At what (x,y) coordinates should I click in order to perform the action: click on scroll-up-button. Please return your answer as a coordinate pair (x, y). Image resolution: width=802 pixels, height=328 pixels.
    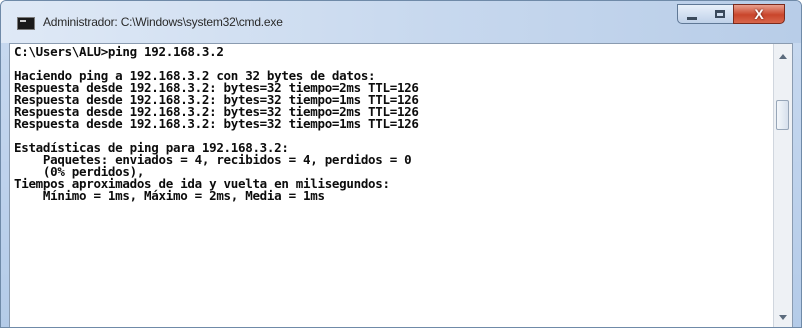
    Looking at the image, I should click on (783, 56).